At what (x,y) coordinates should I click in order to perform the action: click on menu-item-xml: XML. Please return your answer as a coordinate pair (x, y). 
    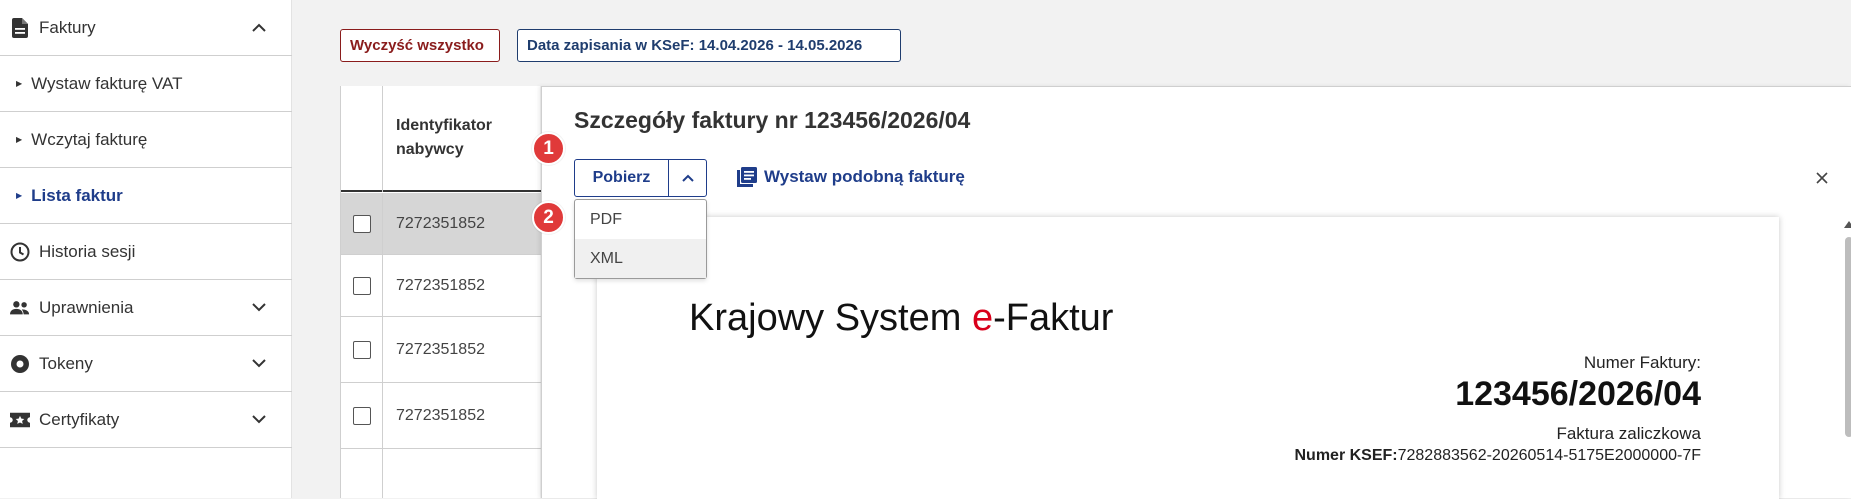
    Looking at the image, I should click on (640, 258).